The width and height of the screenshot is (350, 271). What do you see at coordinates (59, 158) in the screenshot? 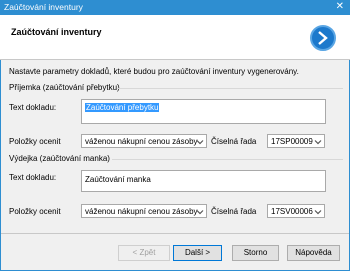
I see `vydejka-section-label: Výdejka (zaúčtování manka)` at bounding box center [59, 158].